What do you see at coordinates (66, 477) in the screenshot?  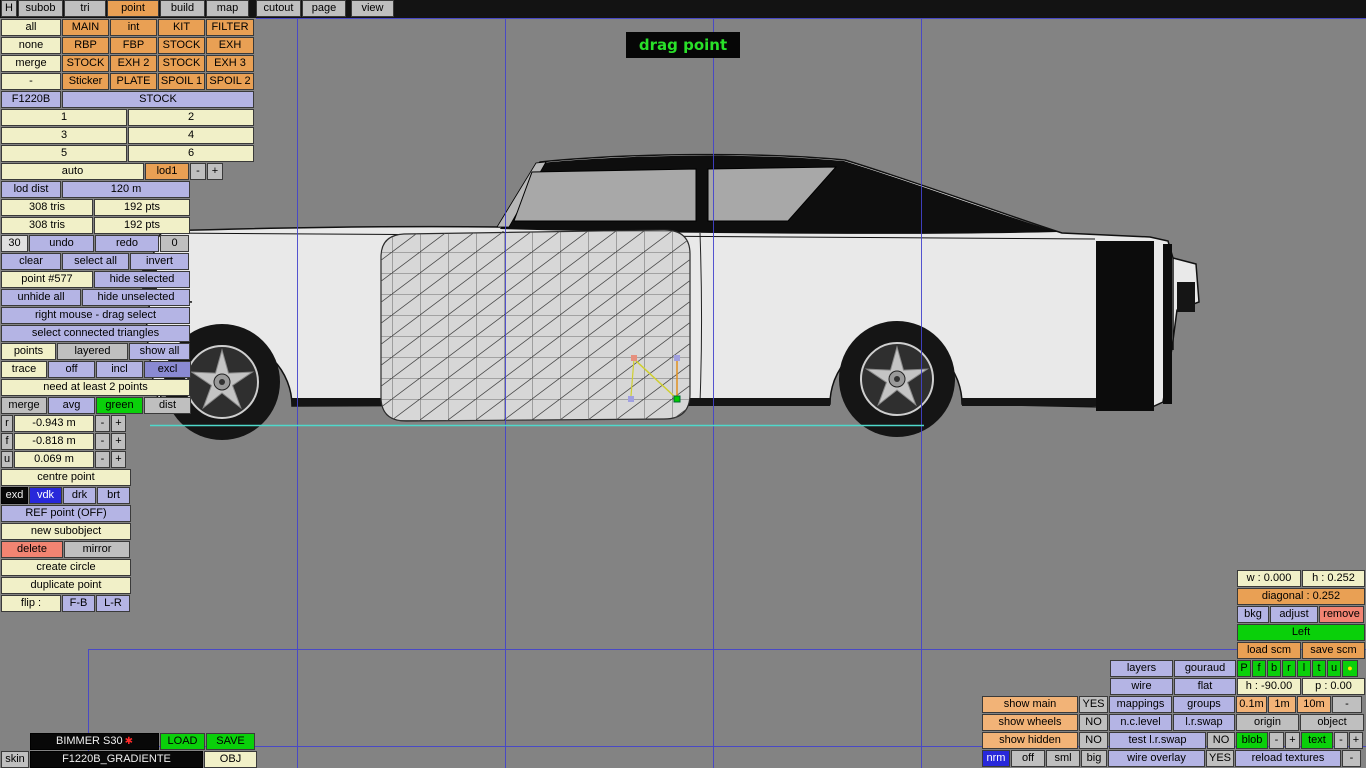 I see `centre-point-button: centre point` at bounding box center [66, 477].